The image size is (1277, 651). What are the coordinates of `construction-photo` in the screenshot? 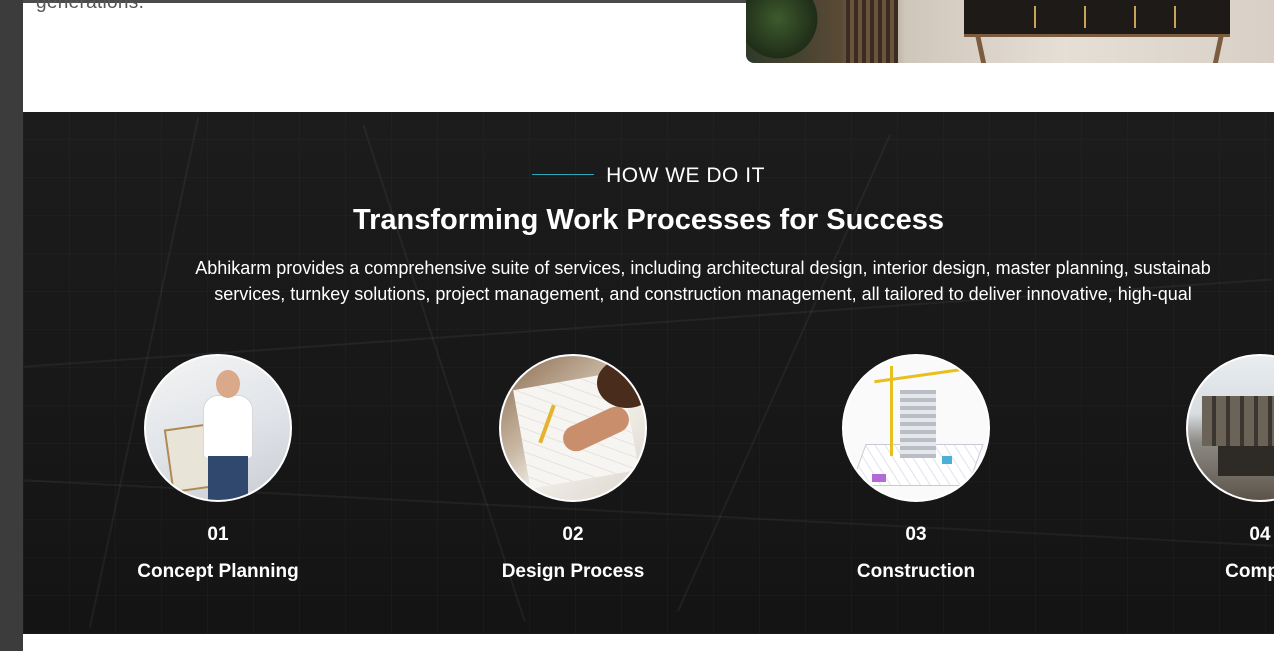 It's located at (916, 428).